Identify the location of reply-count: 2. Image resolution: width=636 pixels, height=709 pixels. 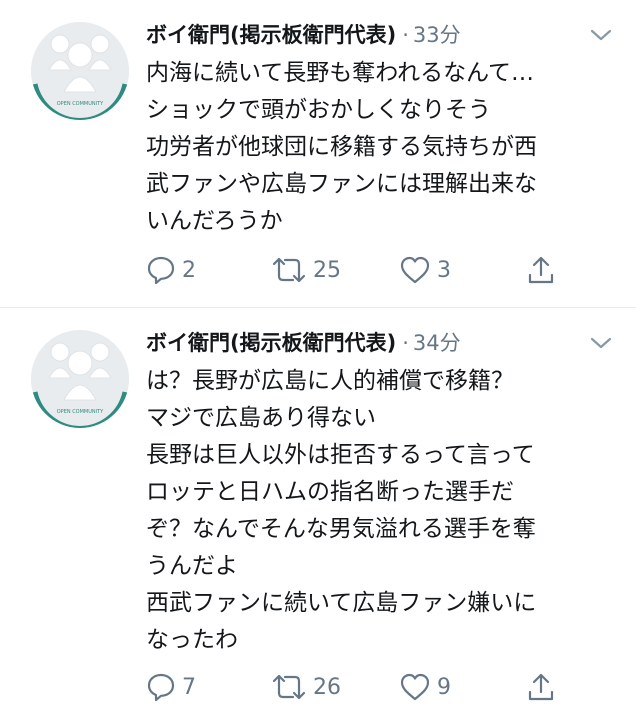
(189, 270).